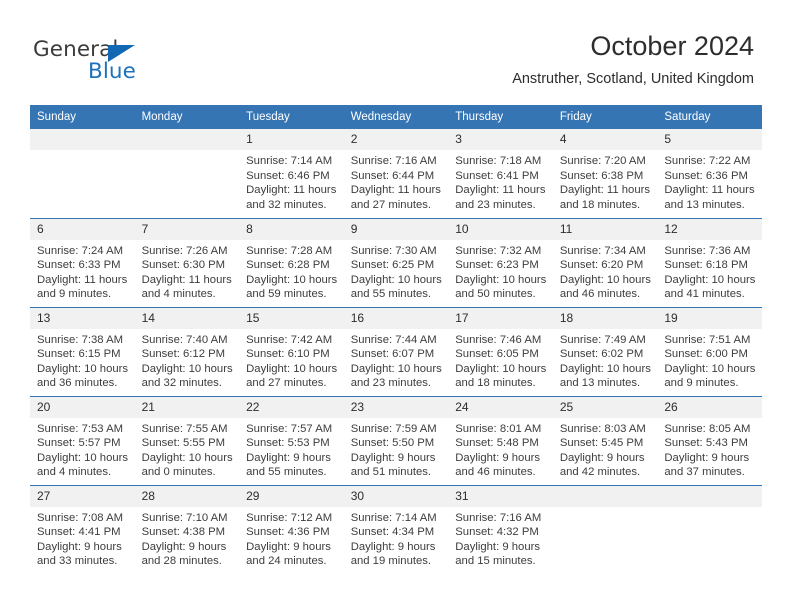 Image resolution: width=792 pixels, height=612 pixels. What do you see at coordinates (498, 339) in the screenshot?
I see `sunrise-text: Sunrise: 7:46 AM` at bounding box center [498, 339].